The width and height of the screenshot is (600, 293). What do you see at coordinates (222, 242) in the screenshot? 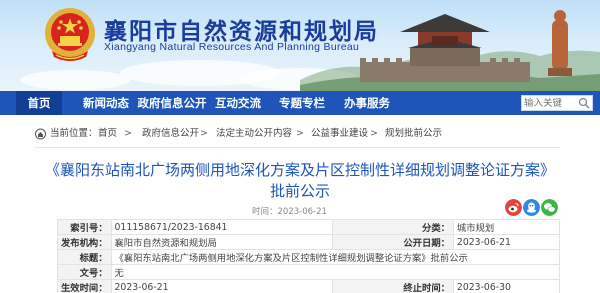
I see `publisher-value: 襄阳市自然资源和规划局` at bounding box center [222, 242].